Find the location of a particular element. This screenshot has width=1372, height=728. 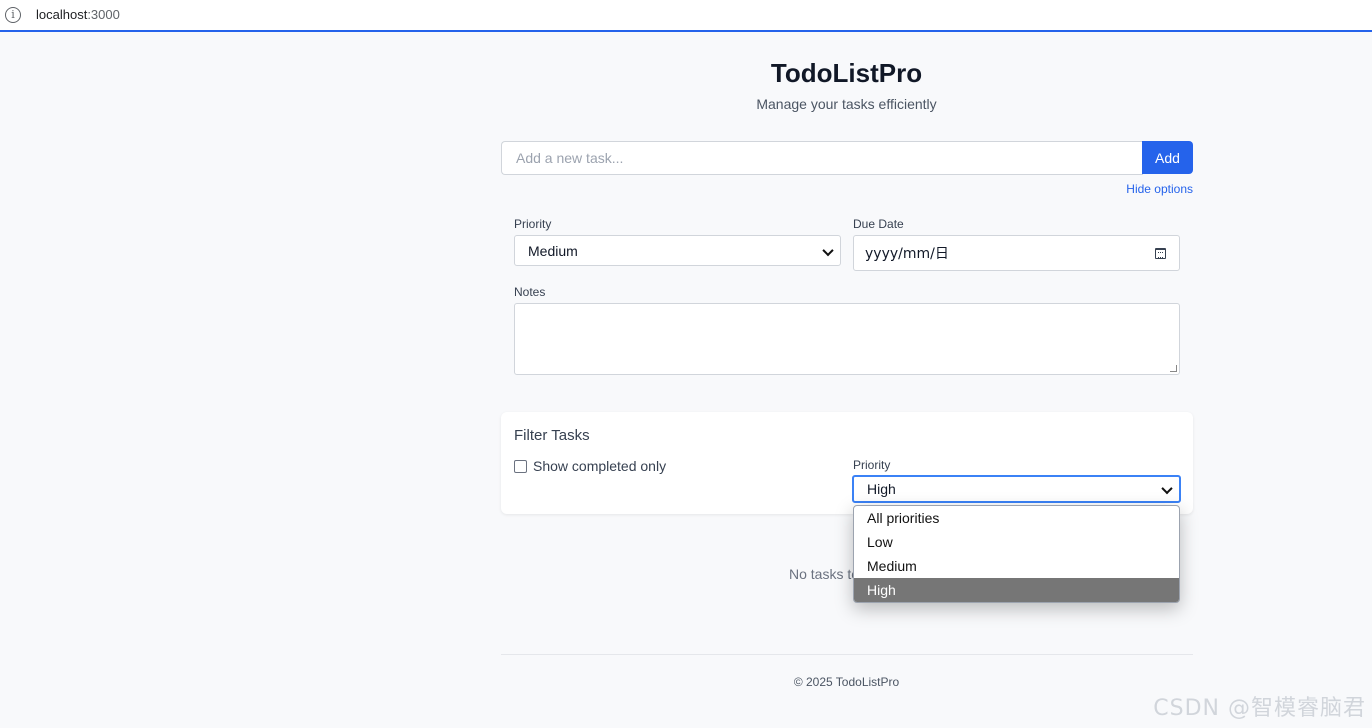

priority-label: Priority is located at coordinates (533, 224).